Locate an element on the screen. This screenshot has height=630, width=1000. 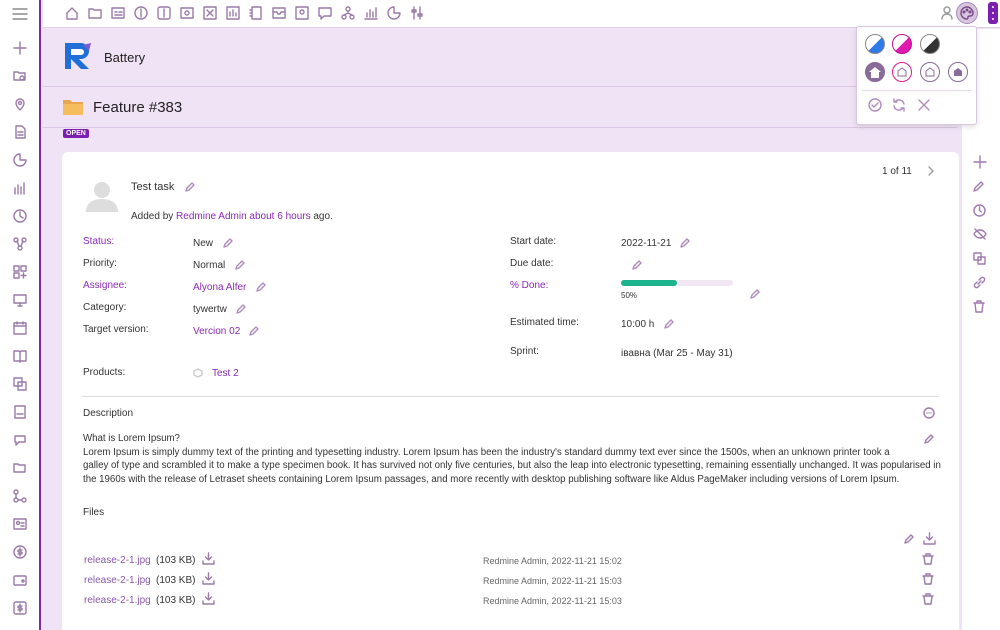
network-icon is located at coordinates (20, 244).